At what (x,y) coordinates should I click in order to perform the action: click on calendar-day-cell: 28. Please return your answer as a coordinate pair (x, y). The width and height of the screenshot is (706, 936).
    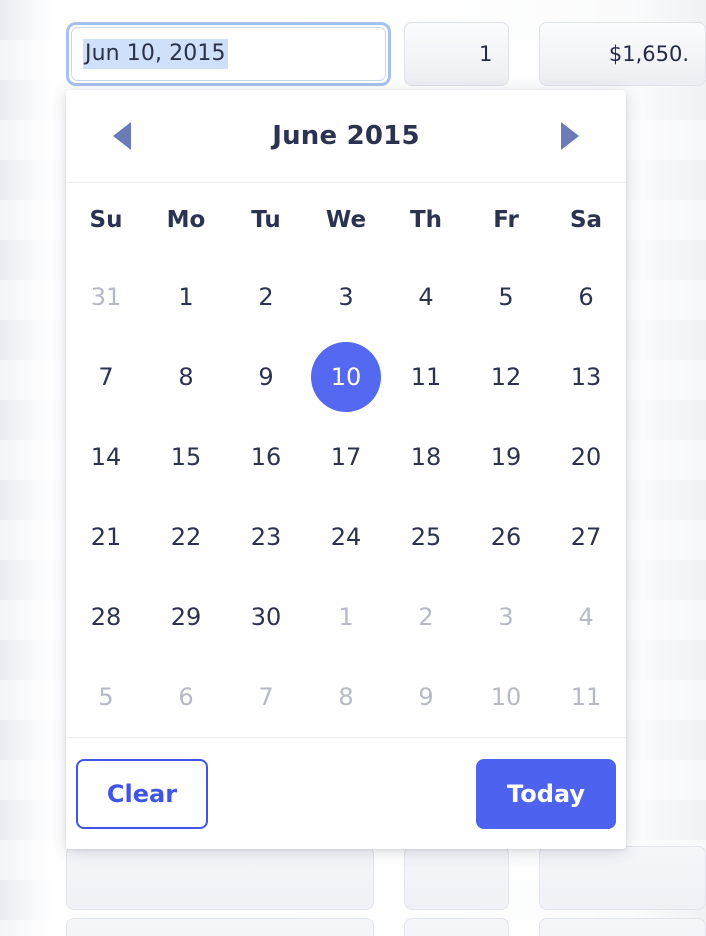
    Looking at the image, I should click on (106, 617).